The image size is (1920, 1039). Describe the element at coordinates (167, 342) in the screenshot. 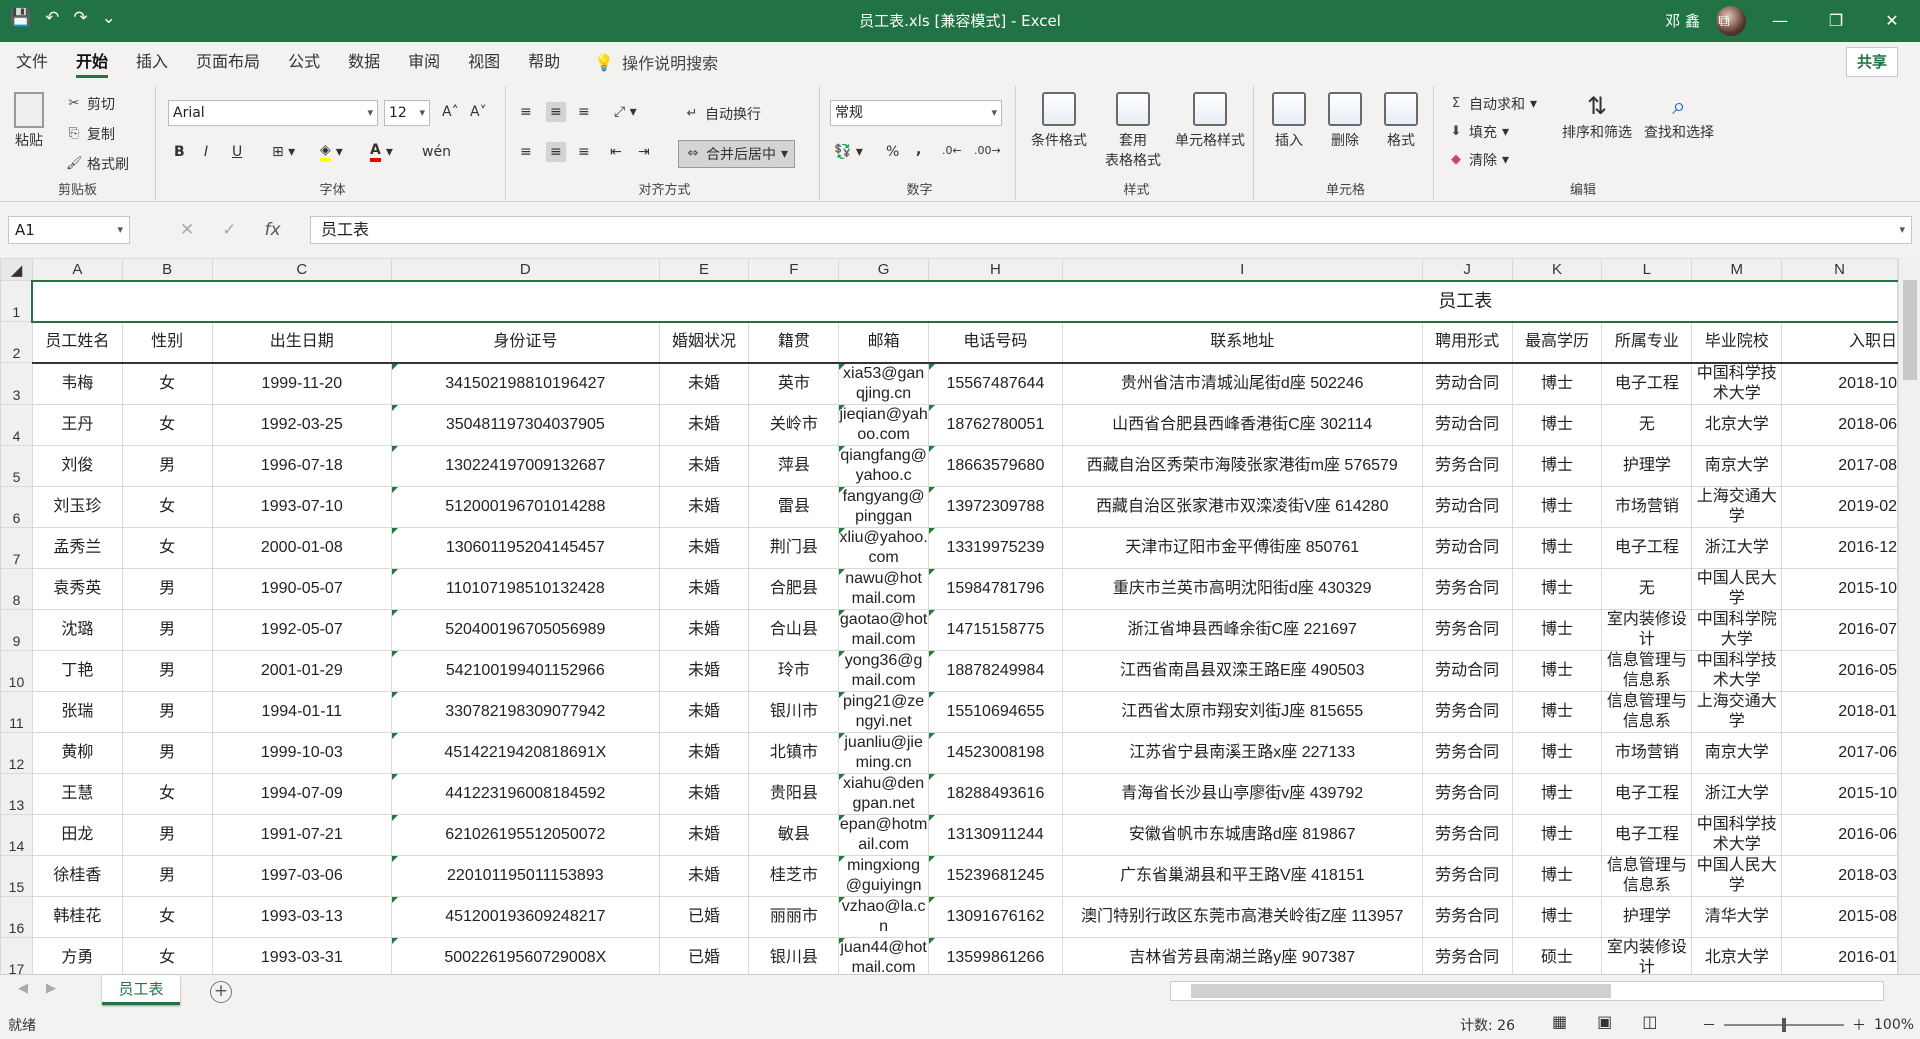

I see `header-cell: 性别` at that location.